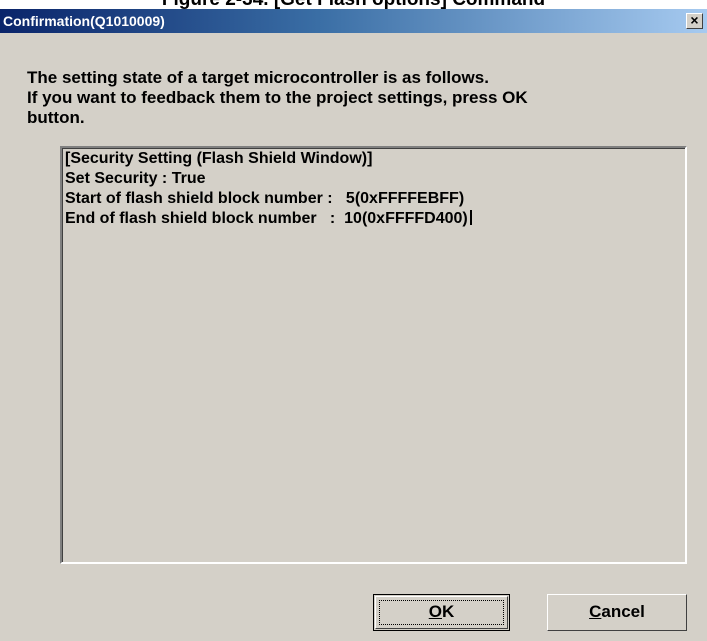  What do you see at coordinates (135, 178) in the screenshot?
I see `settings-line: Set Security : True` at bounding box center [135, 178].